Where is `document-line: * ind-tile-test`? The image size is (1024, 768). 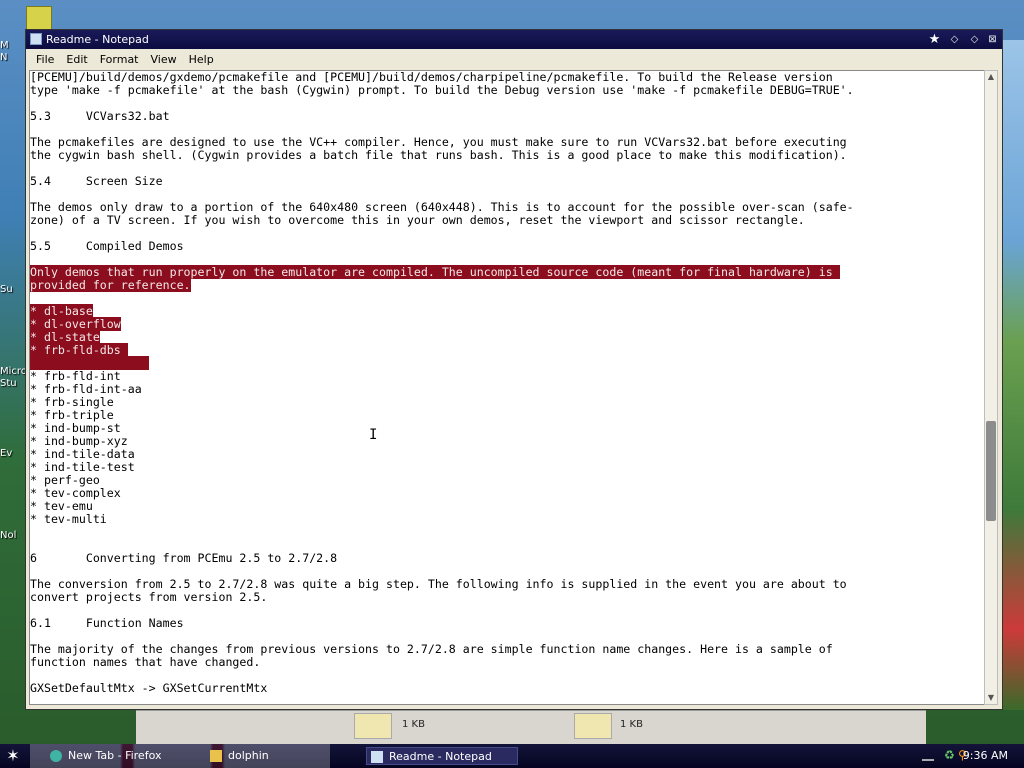
document-line: * ind-tile-test is located at coordinates (442, 467).